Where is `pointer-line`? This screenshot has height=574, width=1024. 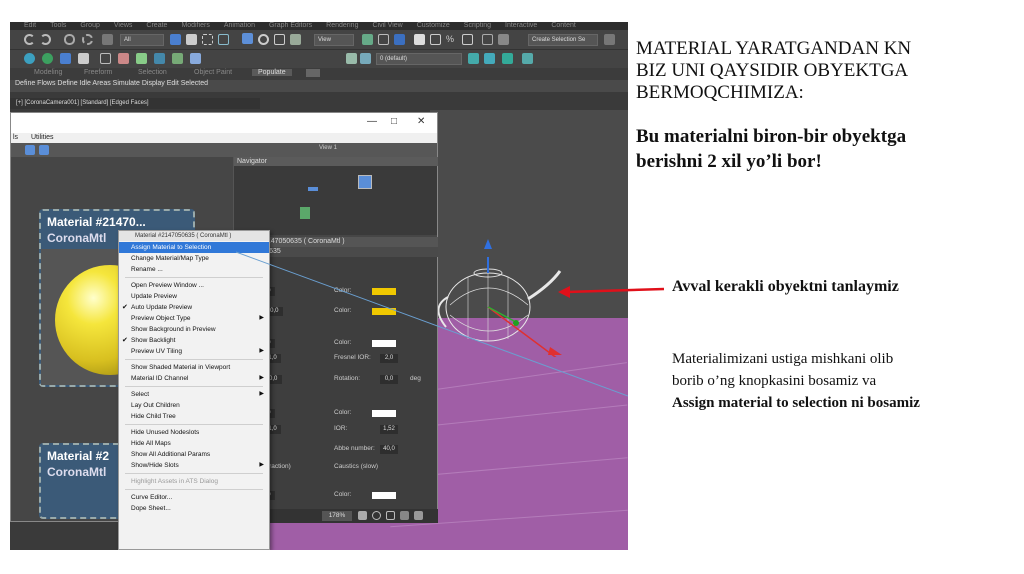 pointer-line is located at coordinates (431, 324).